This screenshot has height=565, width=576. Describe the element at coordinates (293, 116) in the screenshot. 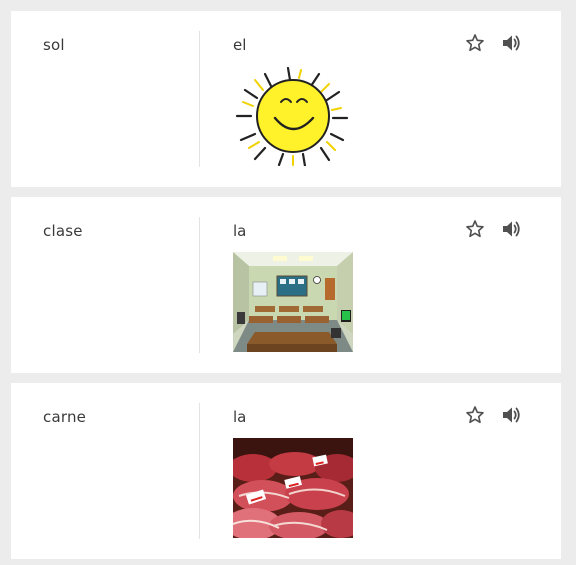

I see `sun-image` at that location.